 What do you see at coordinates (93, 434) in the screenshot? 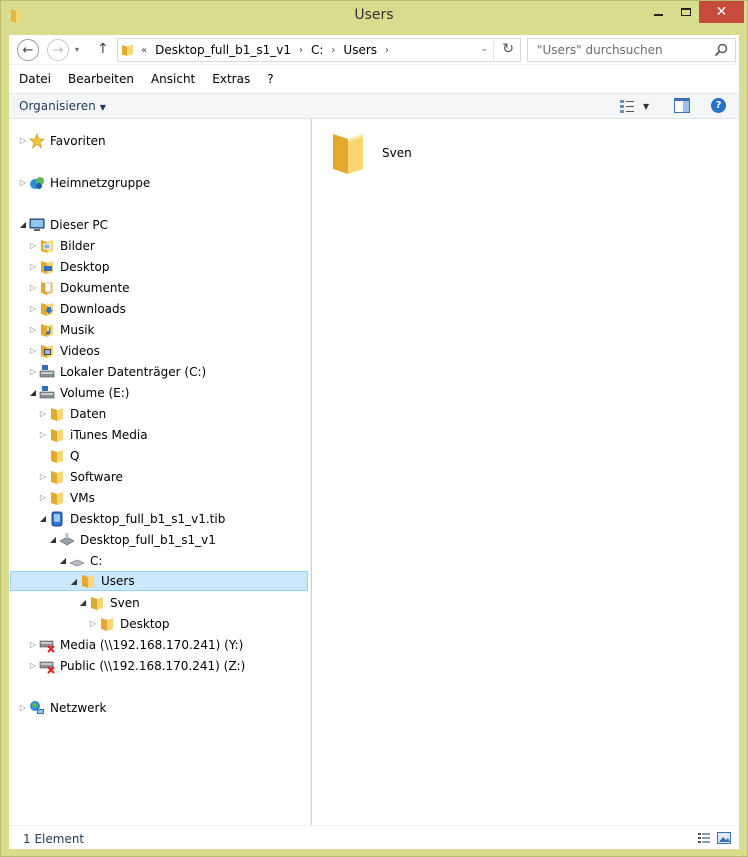
I see `tree-item-itunes-media: ▷ iTunes Media` at bounding box center [93, 434].